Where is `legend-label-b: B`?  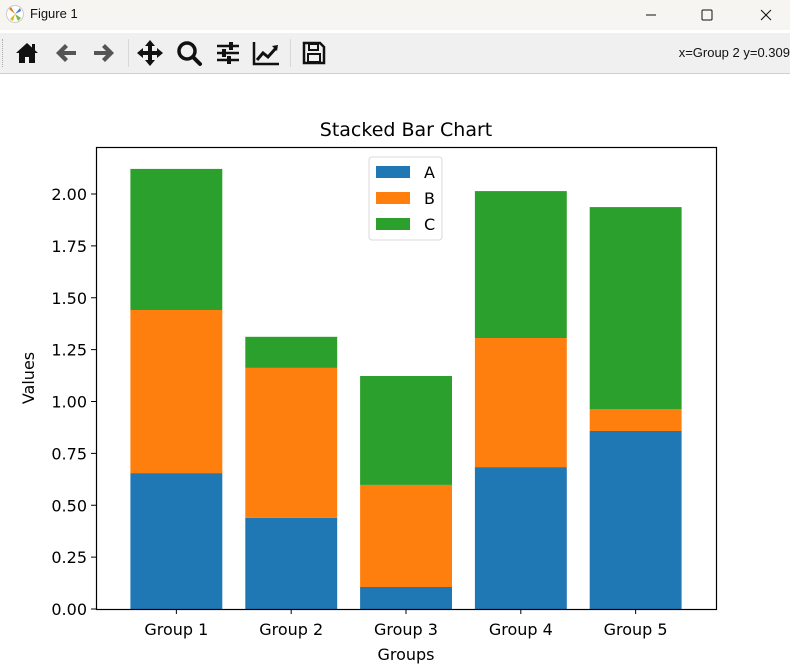
legend-label-b: B is located at coordinates (429, 198).